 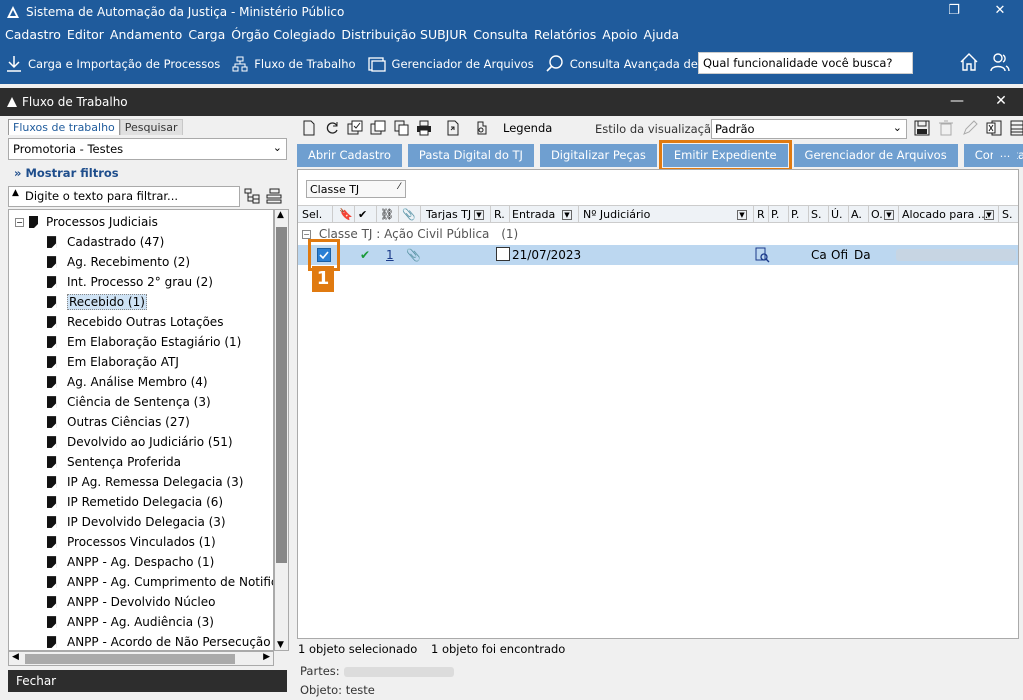 What do you see at coordinates (274, 196) in the screenshot?
I see `tree-collapse-icon` at bounding box center [274, 196].